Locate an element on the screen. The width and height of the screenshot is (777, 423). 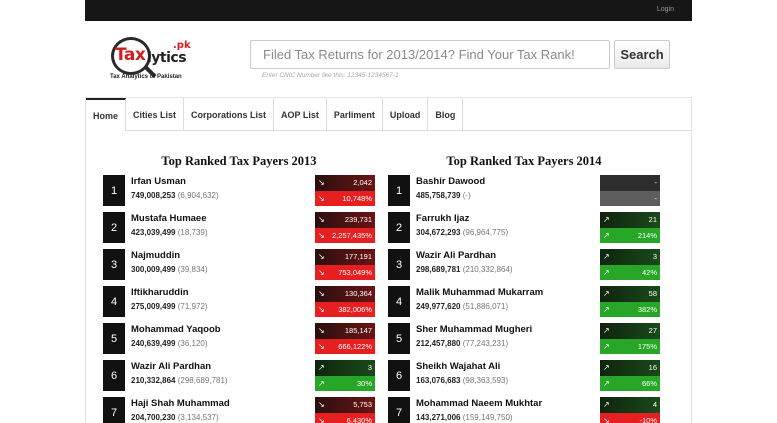
percent-change-value: 382% is located at coordinates (647, 309).